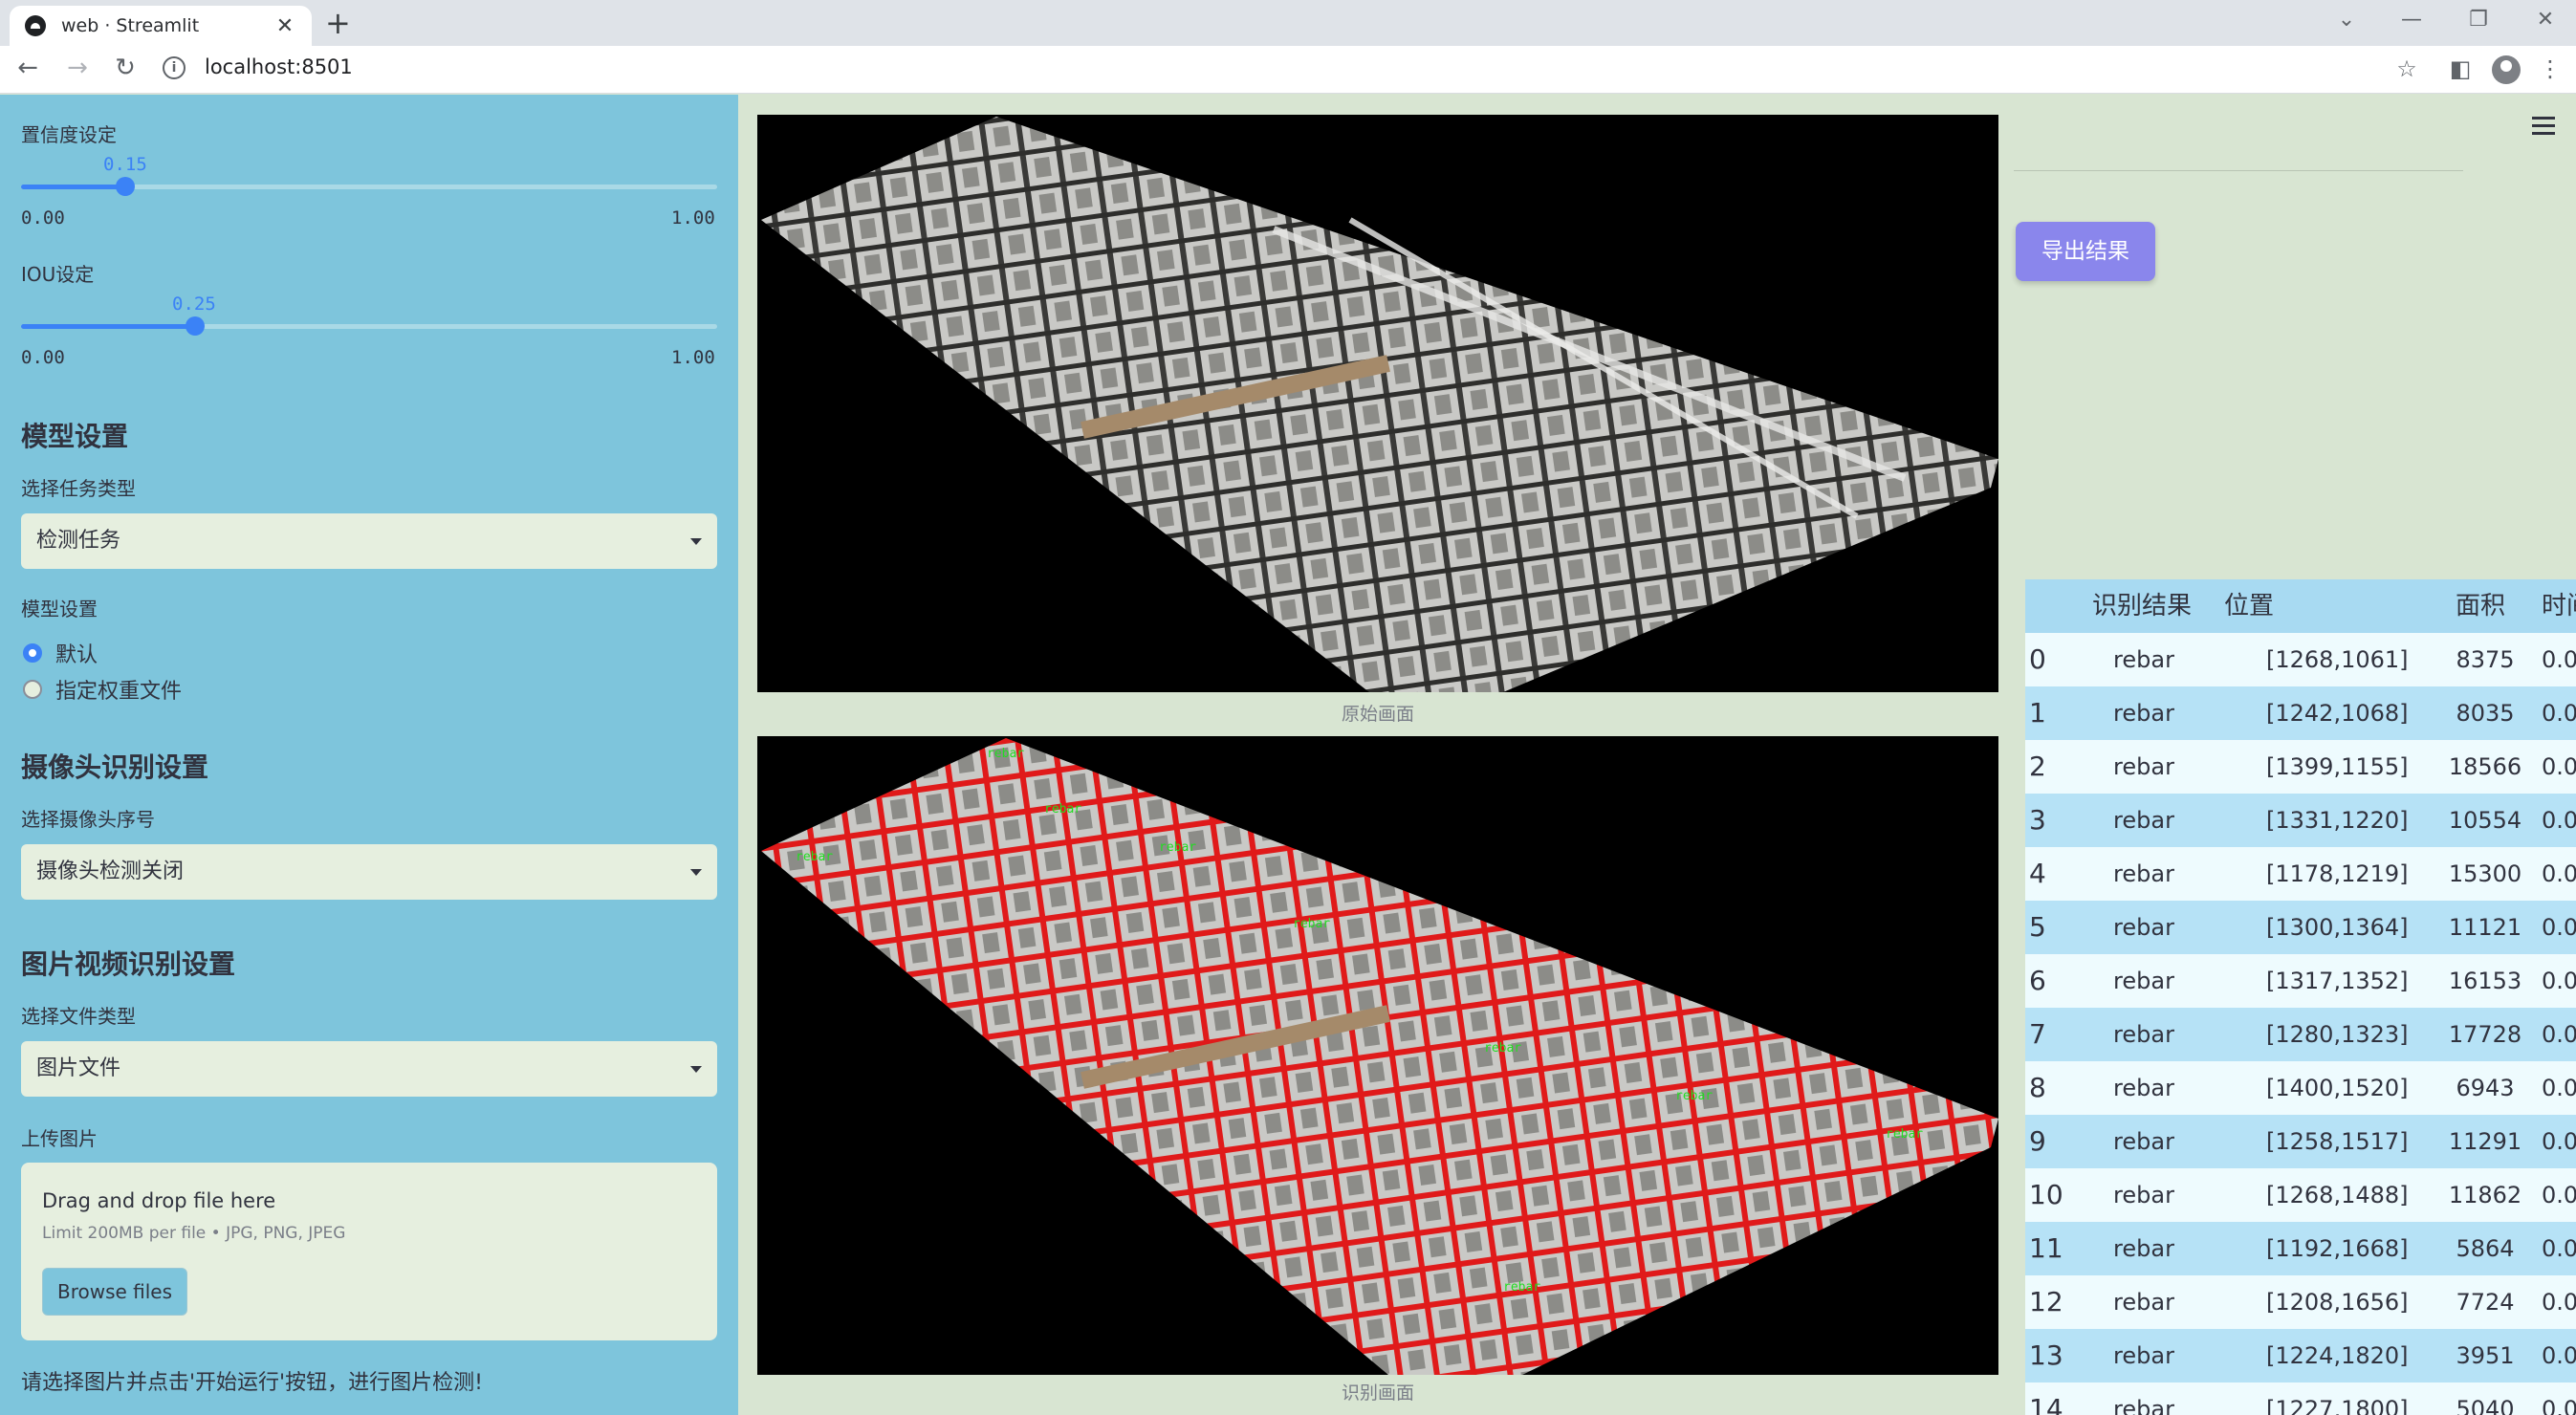  I want to click on table-row: 7rebar[1280,1323]177280.05, so click(2300, 1034).